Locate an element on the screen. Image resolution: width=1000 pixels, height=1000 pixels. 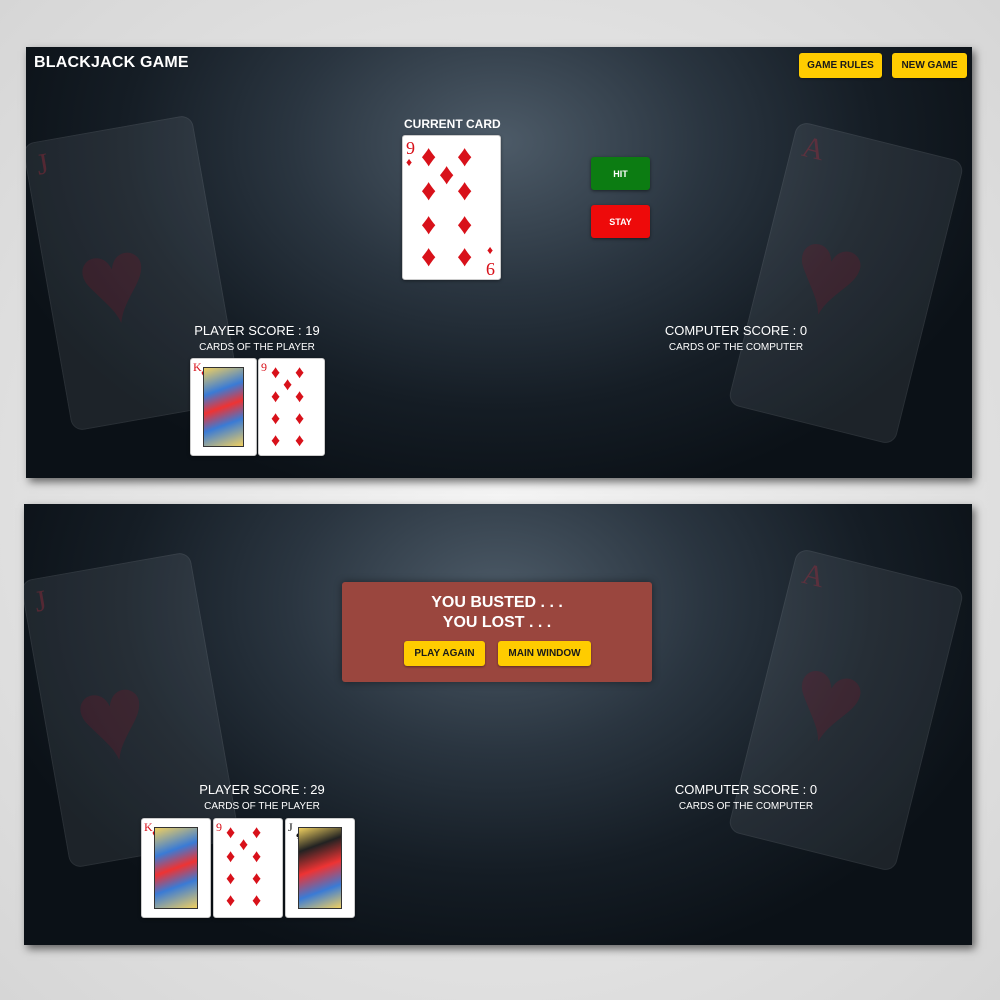
busted-message: YOU BUSTED . . . is located at coordinates (497, 602).